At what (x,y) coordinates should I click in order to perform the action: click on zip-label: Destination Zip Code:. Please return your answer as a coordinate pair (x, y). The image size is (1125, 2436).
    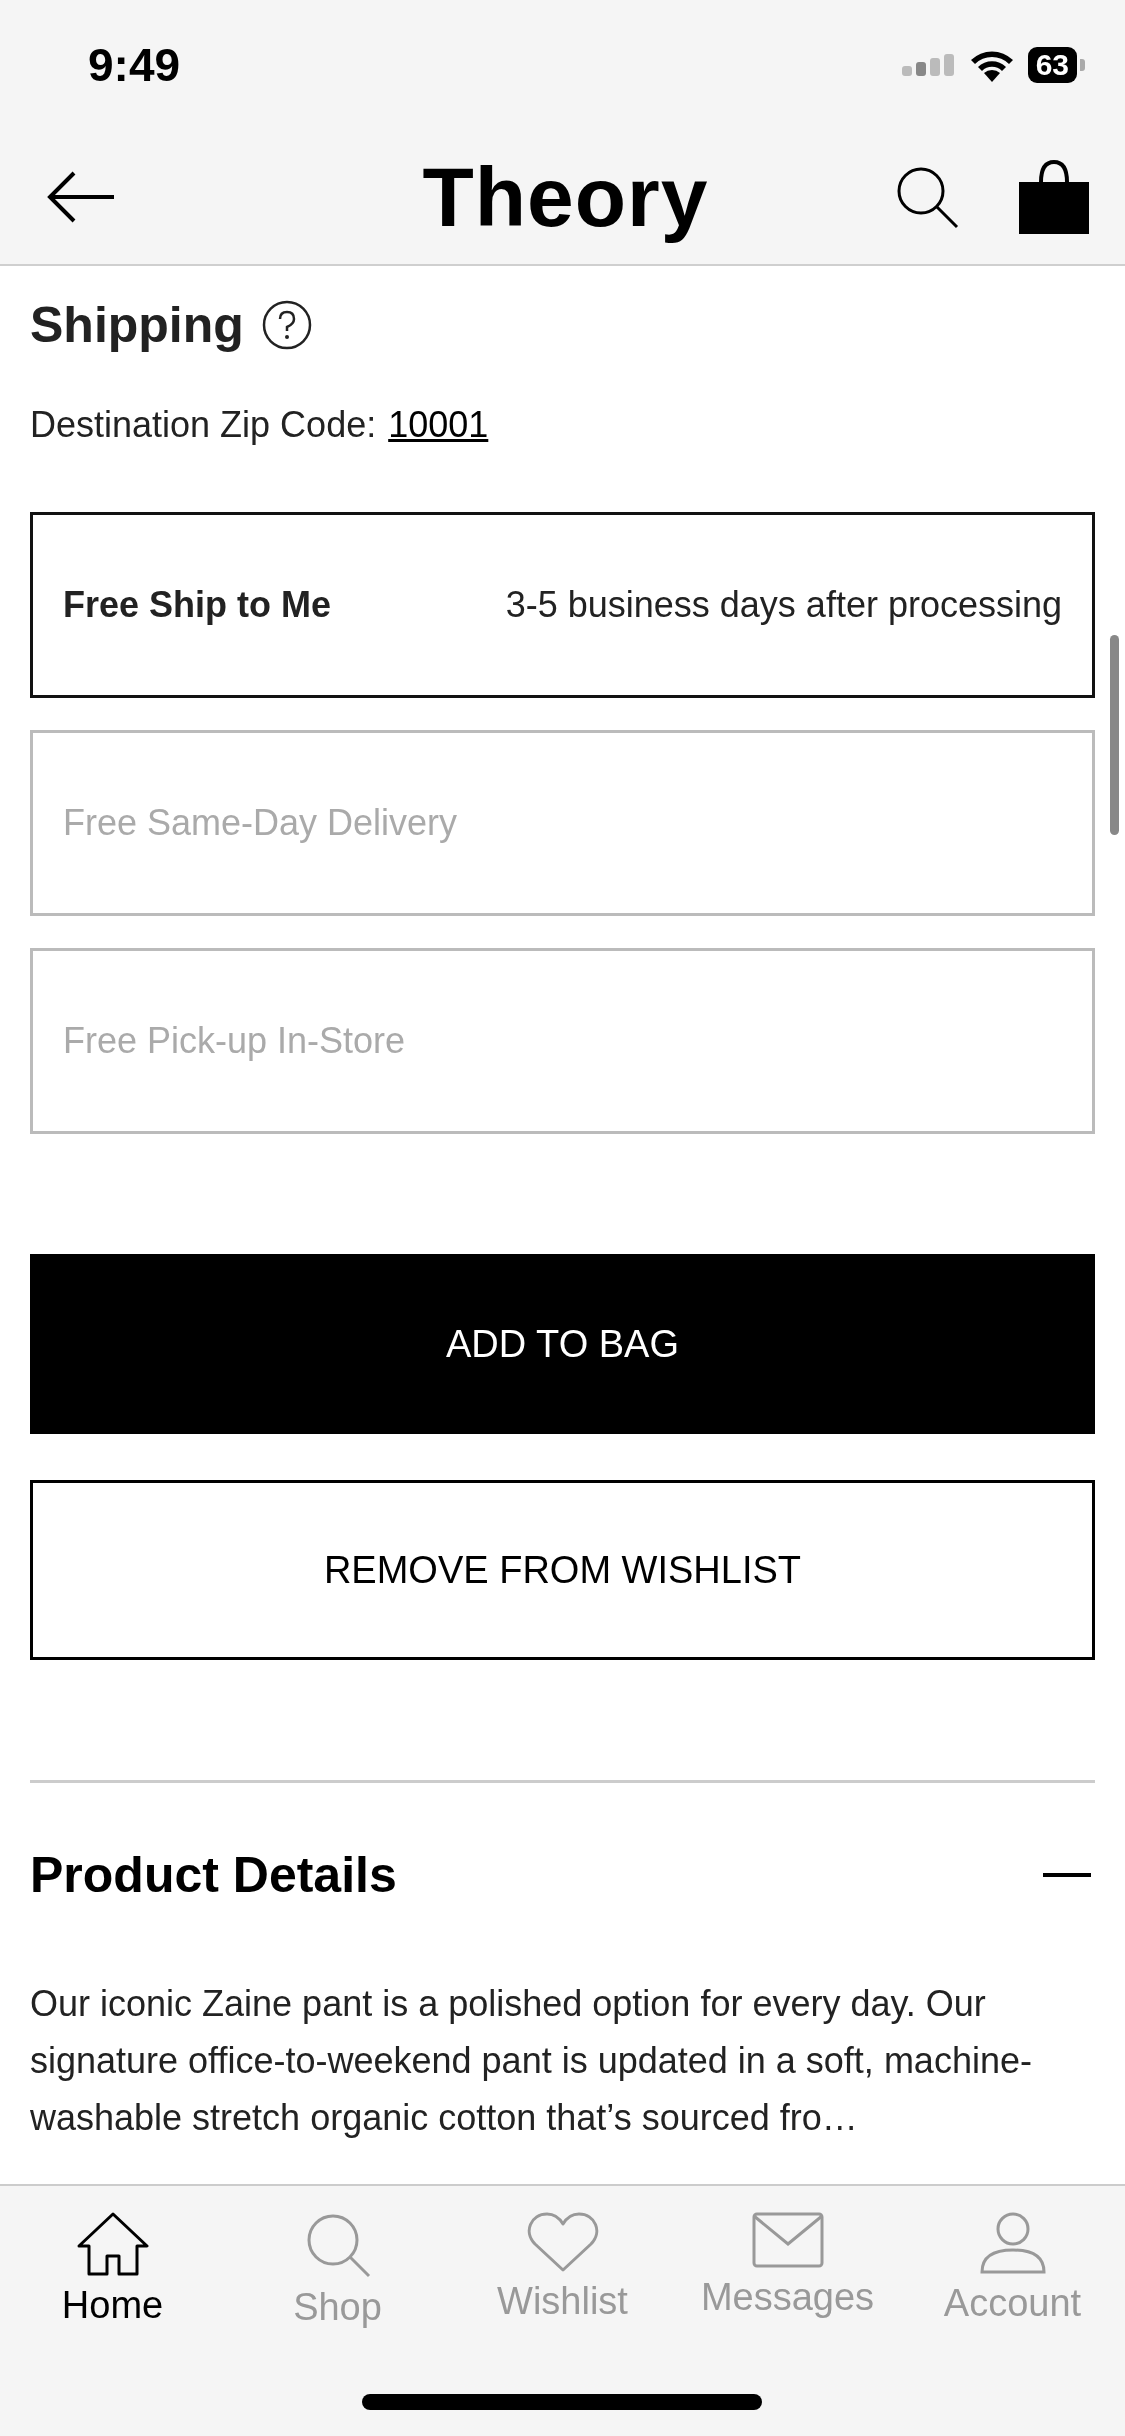
    Looking at the image, I should click on (203, 425).